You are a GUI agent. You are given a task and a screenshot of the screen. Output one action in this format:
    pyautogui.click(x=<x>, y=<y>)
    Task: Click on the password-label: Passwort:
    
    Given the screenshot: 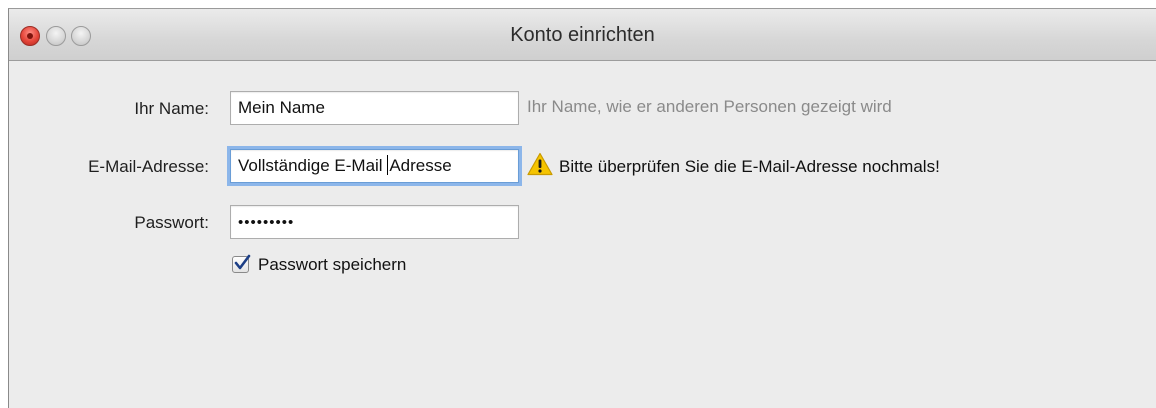 What is the action you would take?
    pyautogui.click(x=171, y=222)
    